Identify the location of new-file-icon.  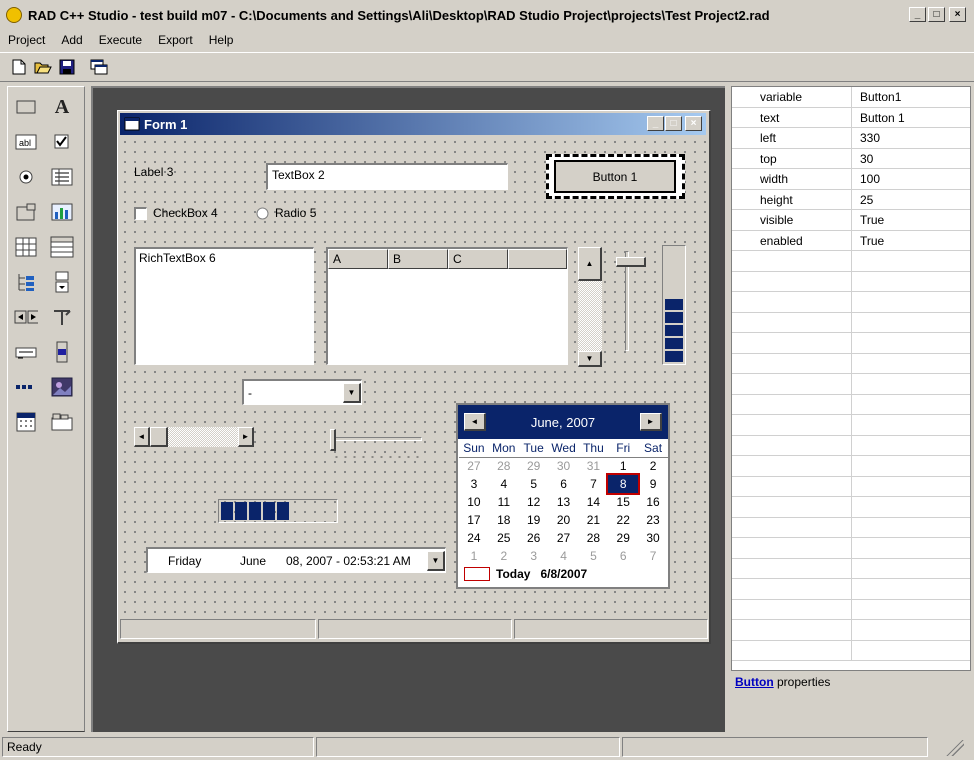
(19, 67).